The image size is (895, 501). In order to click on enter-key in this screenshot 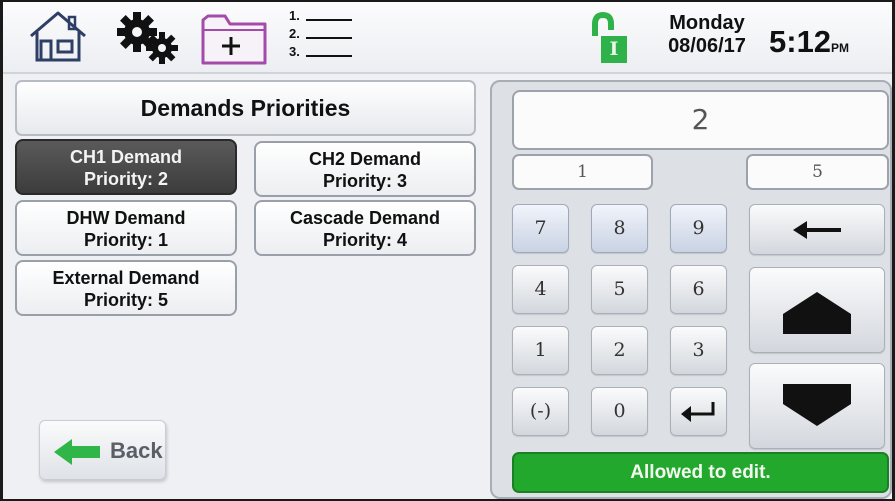, I will do `click(698, 411)`.